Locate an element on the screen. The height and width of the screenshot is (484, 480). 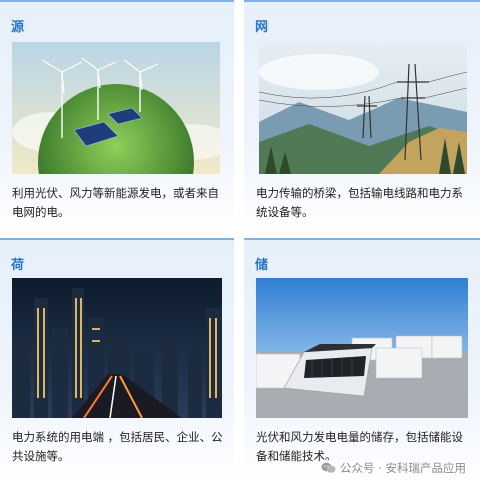
watermark: 公众号 · 安科瑞产品应用 is located at coordinates (393, 468).